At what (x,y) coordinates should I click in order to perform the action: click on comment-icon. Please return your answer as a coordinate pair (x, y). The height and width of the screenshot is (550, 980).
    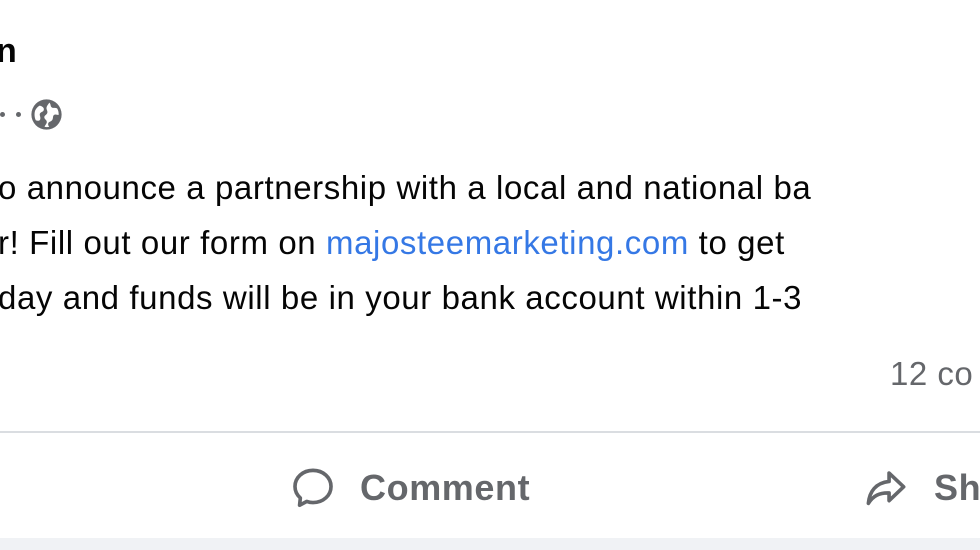
    Looking at the image, I should click on (313, 488).